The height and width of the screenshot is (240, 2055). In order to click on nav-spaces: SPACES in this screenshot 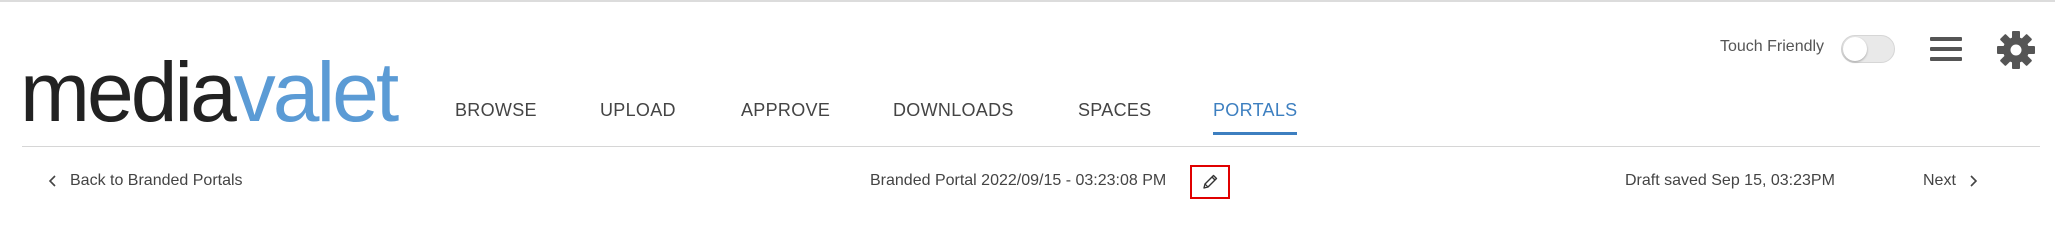, I will do `click(1115, 117)`.